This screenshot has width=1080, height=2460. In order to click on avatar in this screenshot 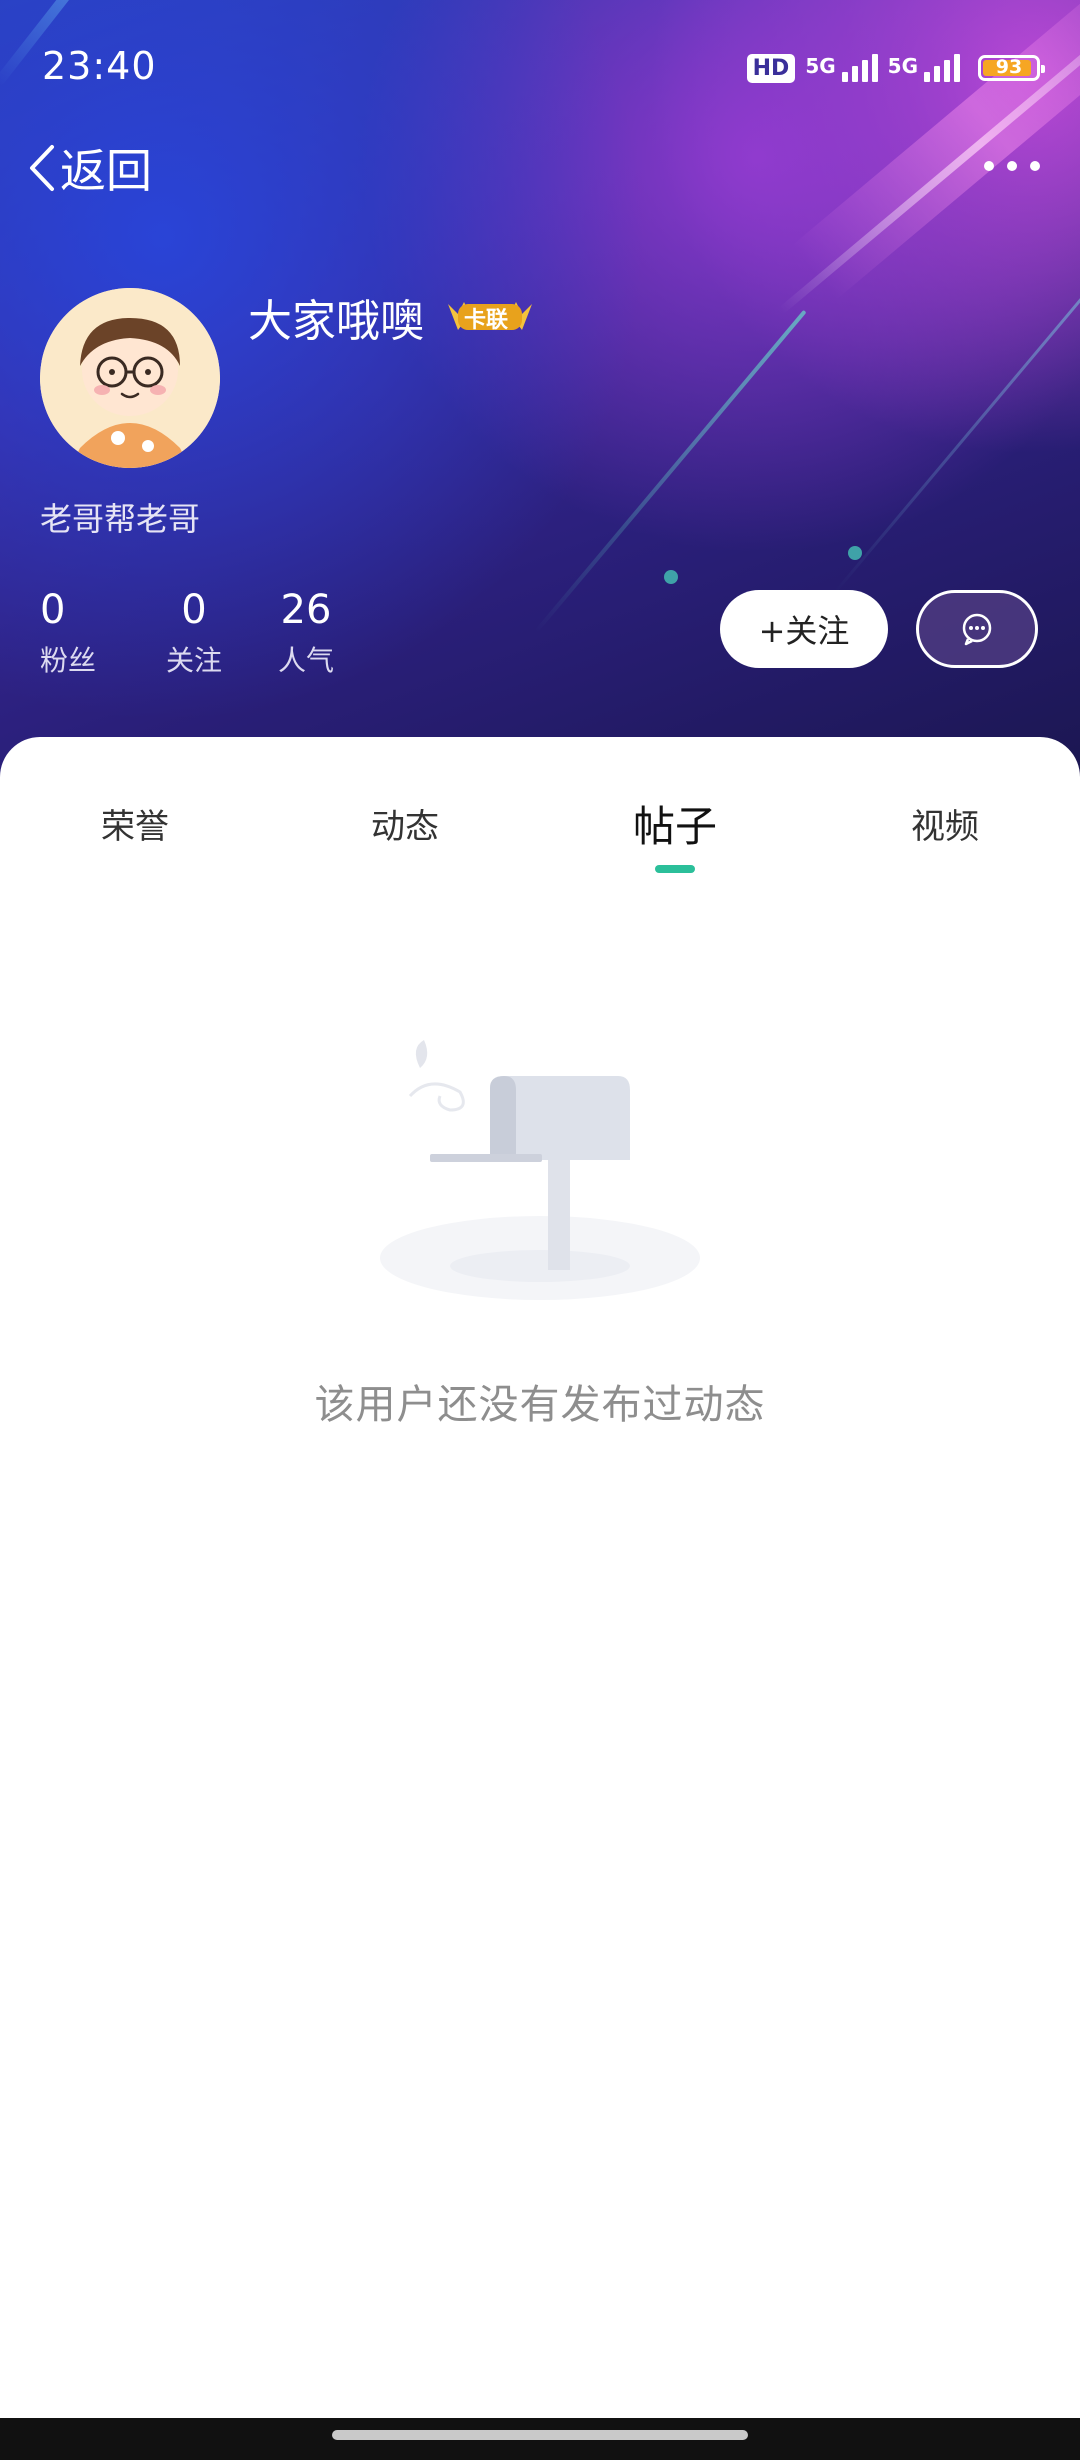, I will do `click(130, 378)`.